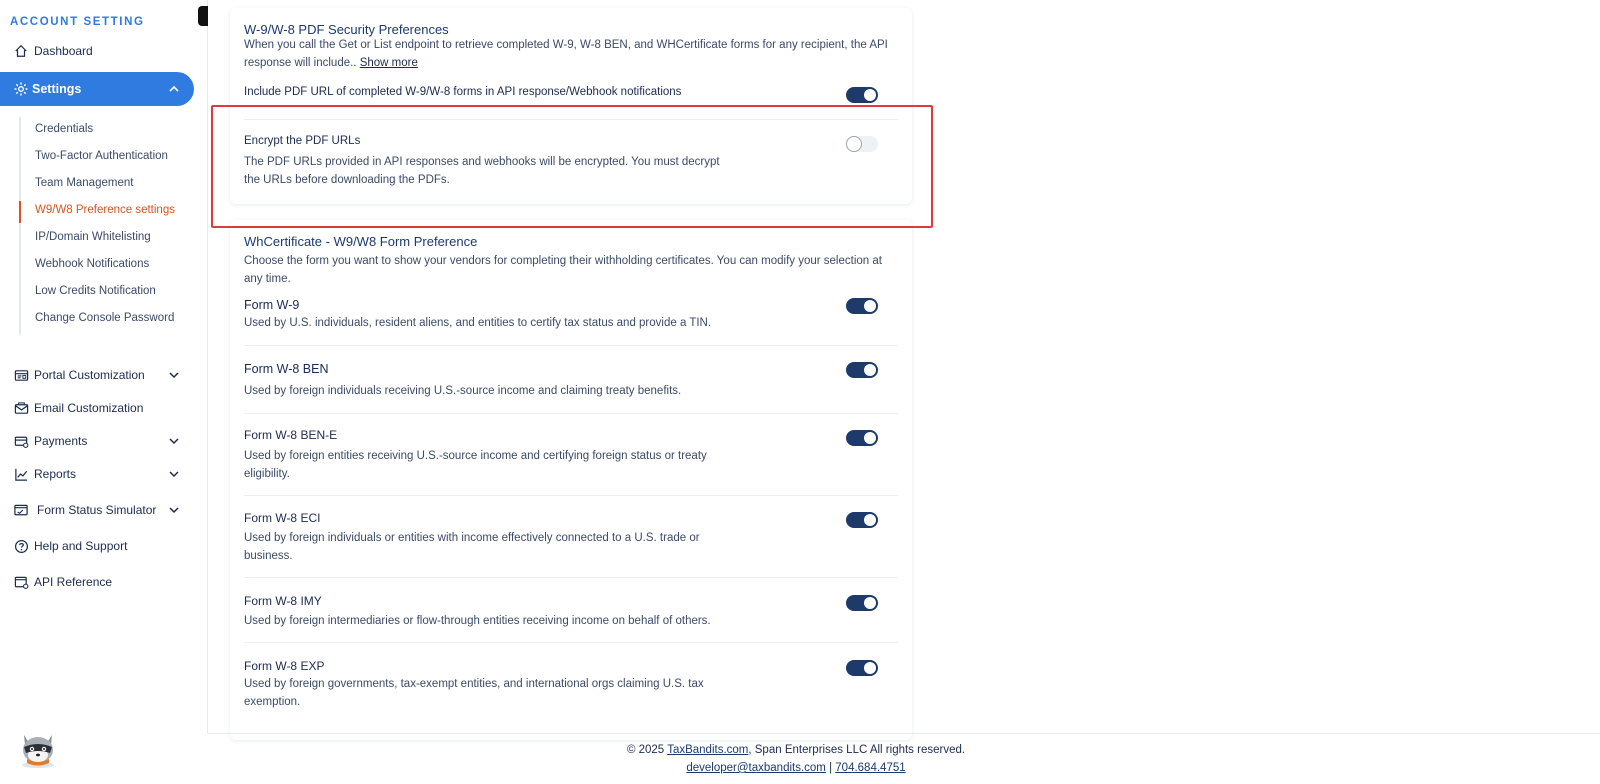 The image size is (1600, 784). What do you see at coordinates (870, 768) in the screenshot?
I see `phone-link: 704.684.4751` at bounding box center [870, 768].